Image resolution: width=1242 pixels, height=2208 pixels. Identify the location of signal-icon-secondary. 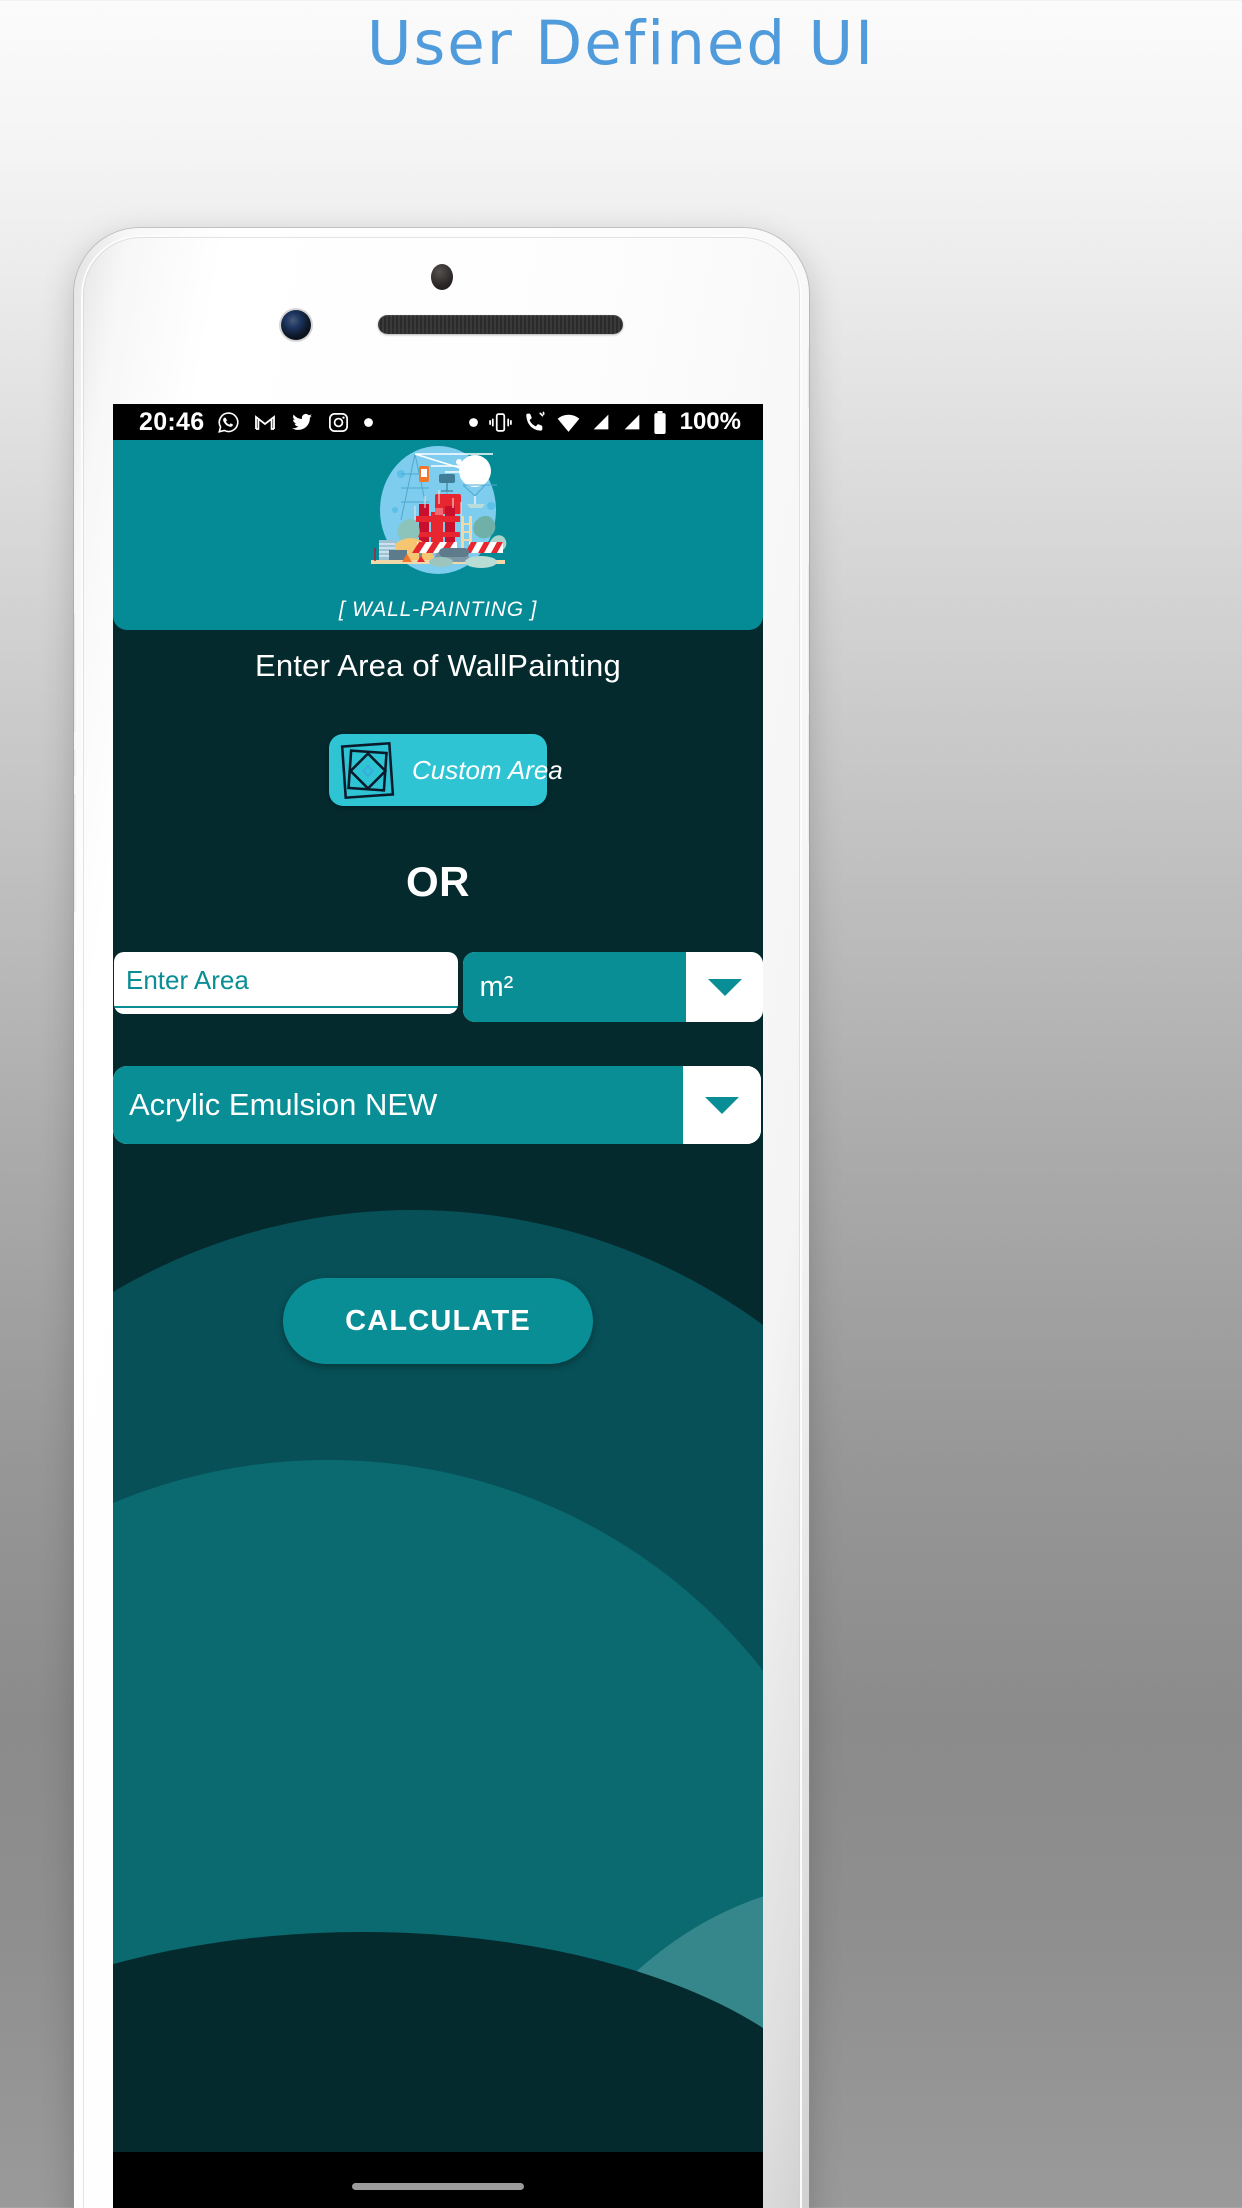
(632, 422).